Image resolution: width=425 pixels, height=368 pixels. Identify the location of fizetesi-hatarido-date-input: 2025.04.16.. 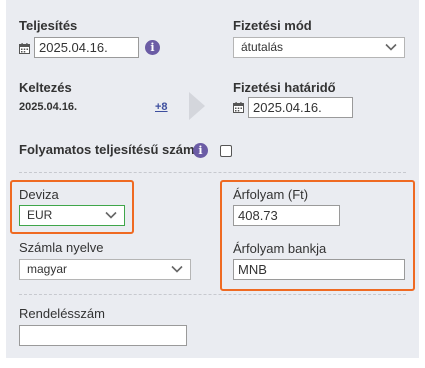
(300, 107).